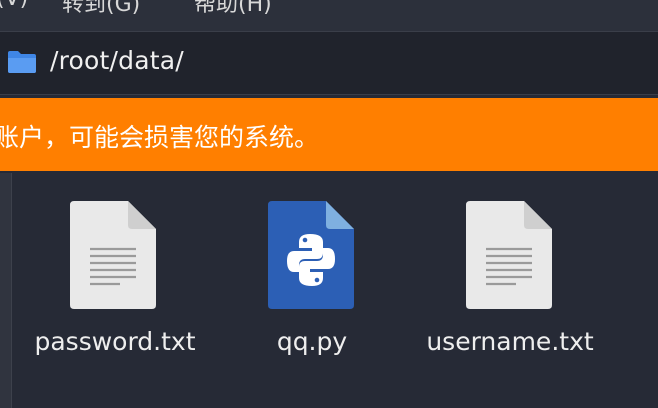 The width and height of the screenshot is (658, 408). Describe the element at coordinates (6, 290) in the screenshot. I see `sidebar-edge` at that location.